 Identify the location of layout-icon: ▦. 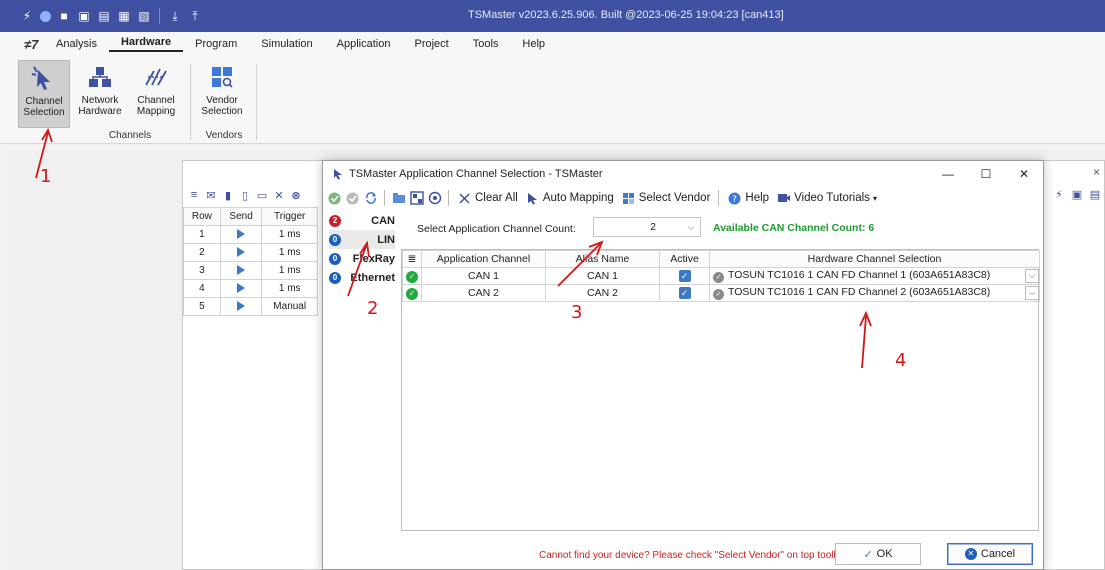
(124, 16).